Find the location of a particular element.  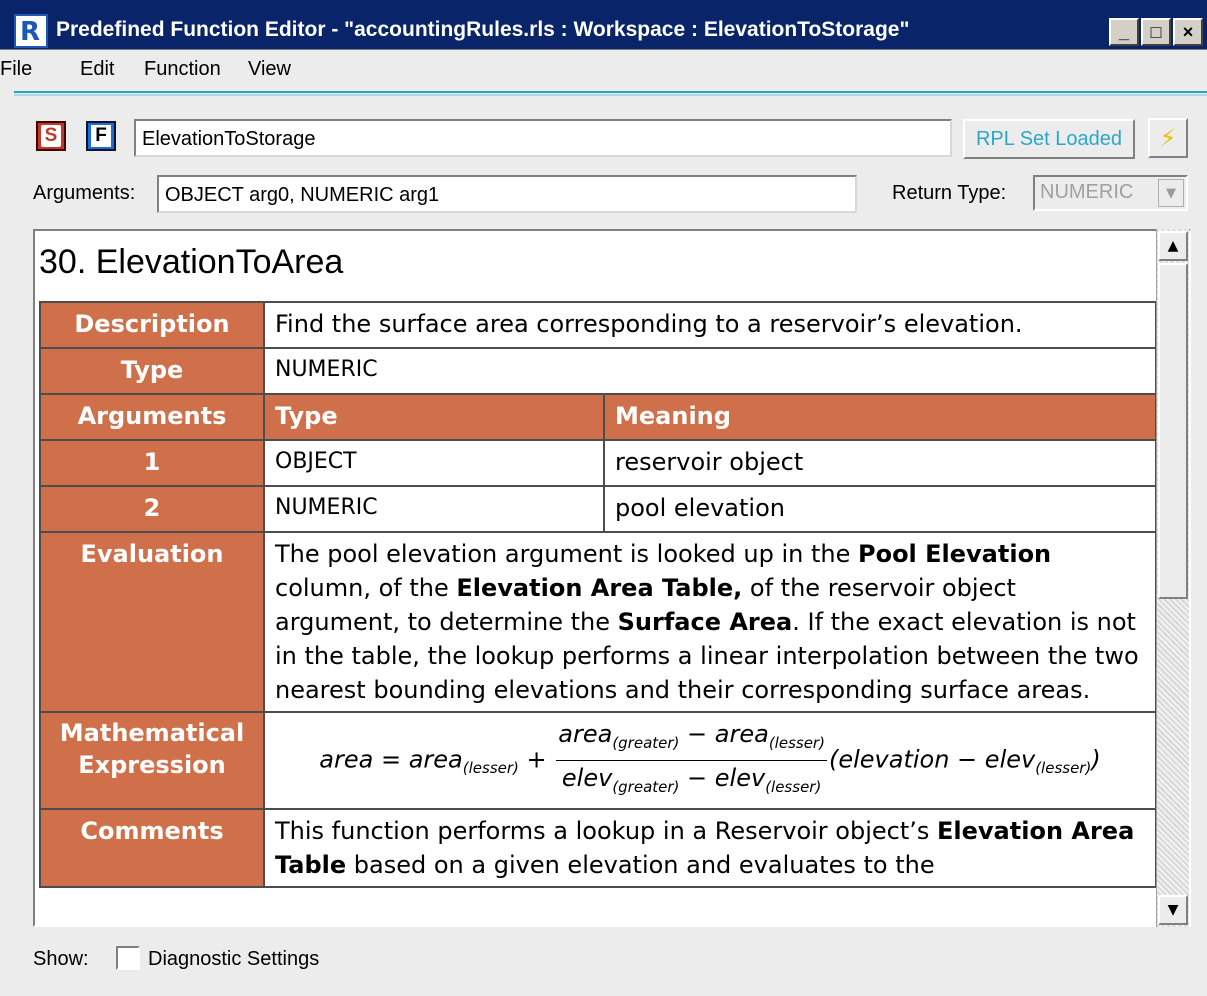

vertical-scrollbar: ▲ ▼ is located at coordinates (1172, 578).